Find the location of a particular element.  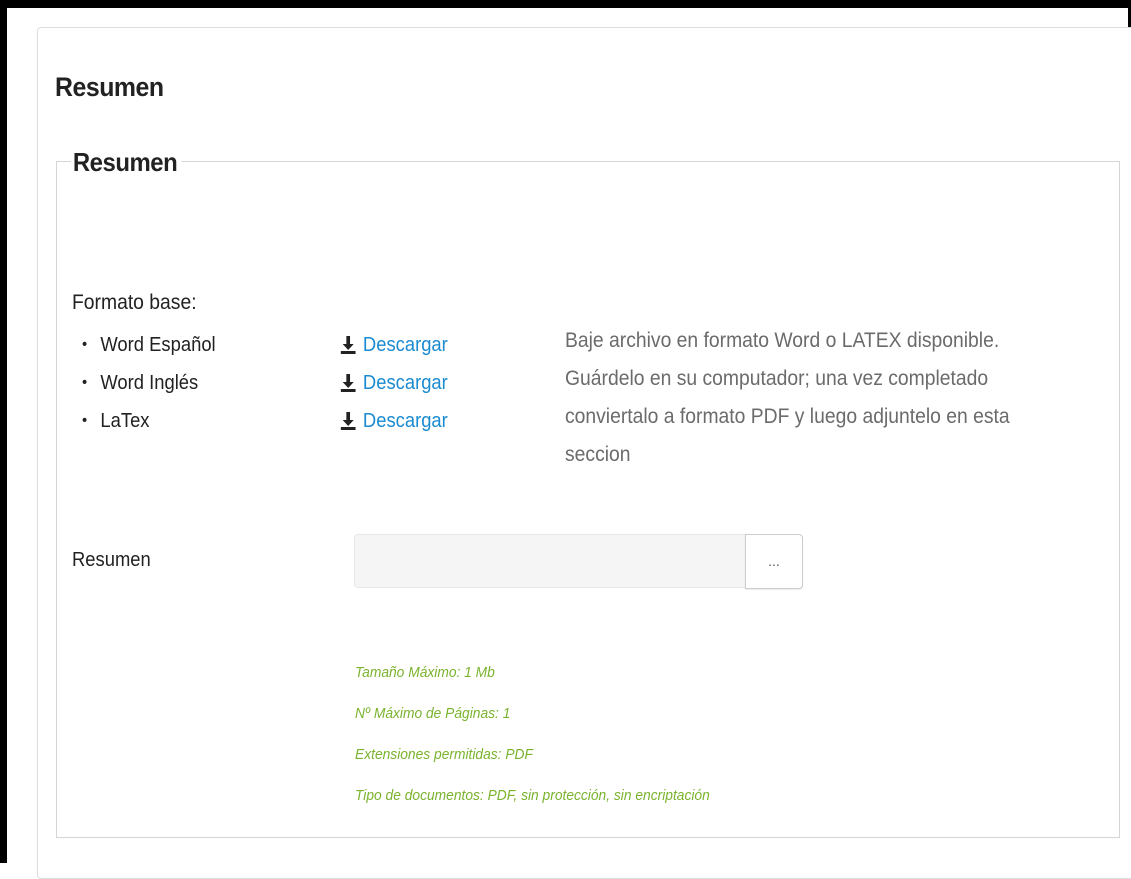

window-frame-top is located at coordinates (565, 4).